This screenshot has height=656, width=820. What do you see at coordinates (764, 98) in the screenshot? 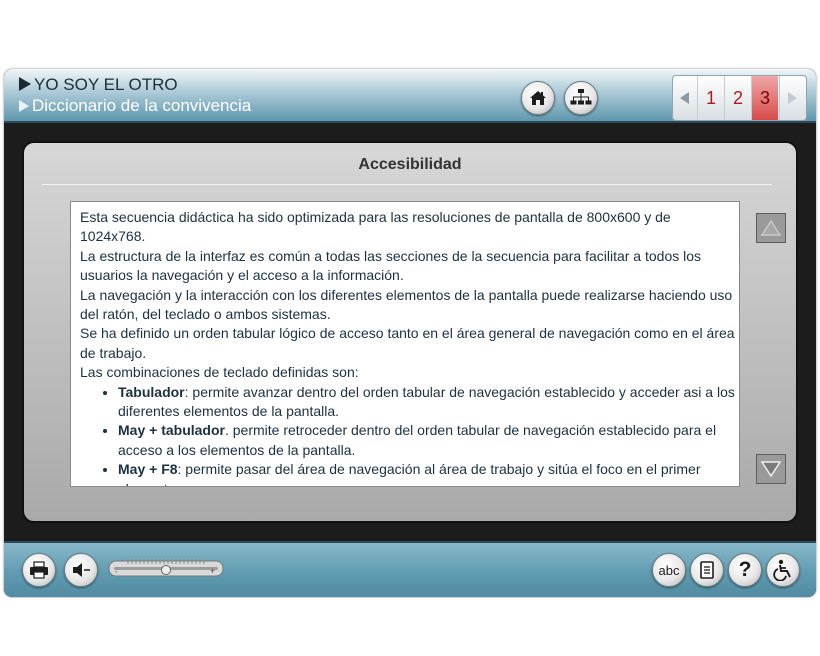
I see `page-button-3: 3` at bounding box center [764, 98].